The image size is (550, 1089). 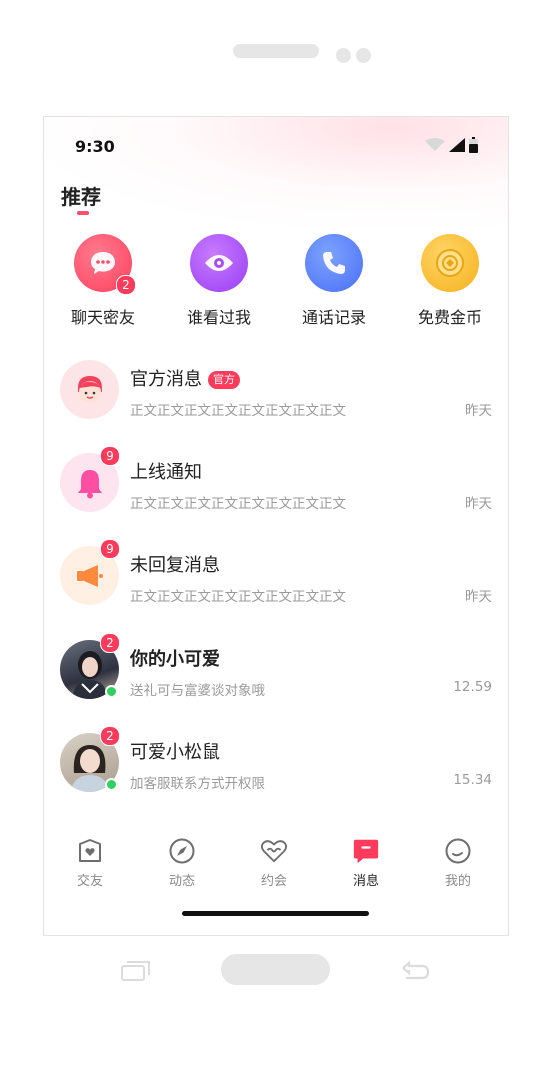 I want to click on conversation-name: 可爱小松鼠, so click(x=175, y=752).